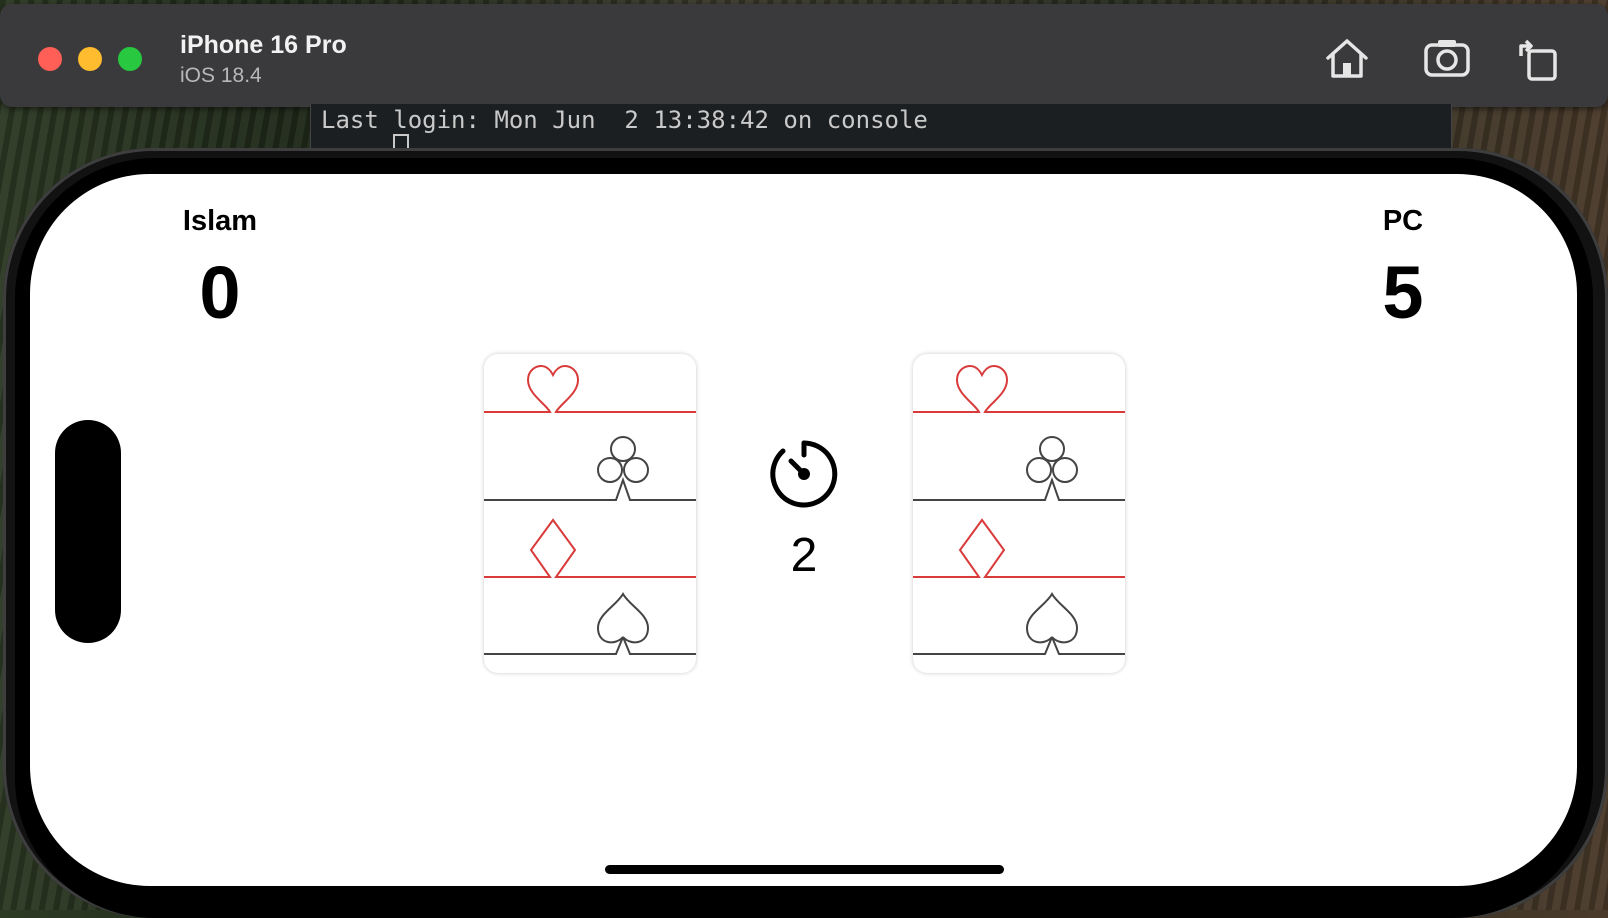  Describe the element at coordinates (804, 869) in the screenshot. I see `home-indicator` at that location.